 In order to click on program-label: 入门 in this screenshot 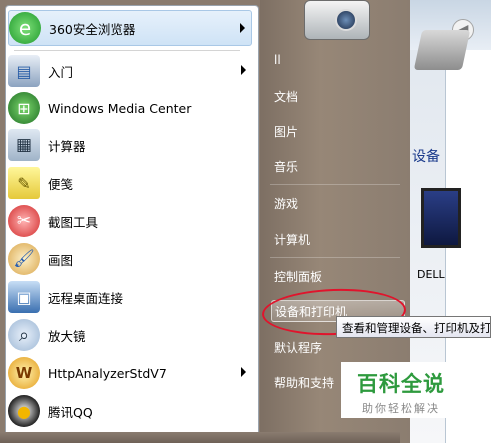, I will do `click(61, 72)`.